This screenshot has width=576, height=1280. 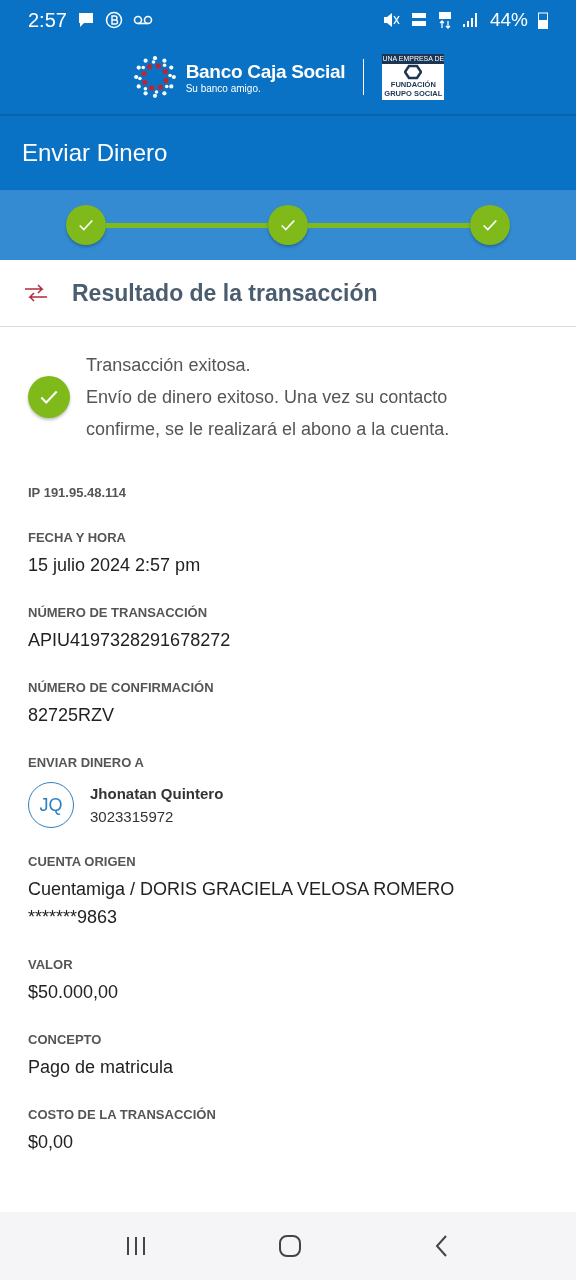 What do you see at coordinates (470, 20) in the screenshot?
I see `signal-icon` at bounding box center [470, 20].